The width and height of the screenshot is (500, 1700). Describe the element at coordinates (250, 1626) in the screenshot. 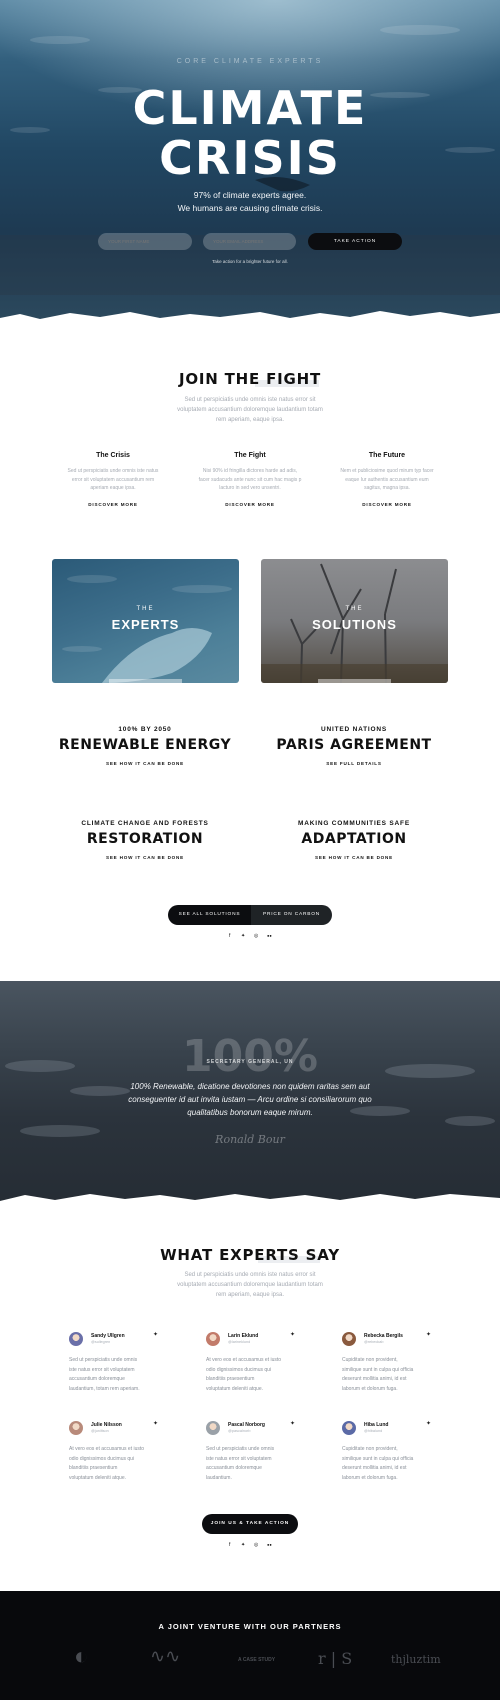

I see `partners-title: A JOINT VENTURE WITH OUR PARTNERS` at that location.